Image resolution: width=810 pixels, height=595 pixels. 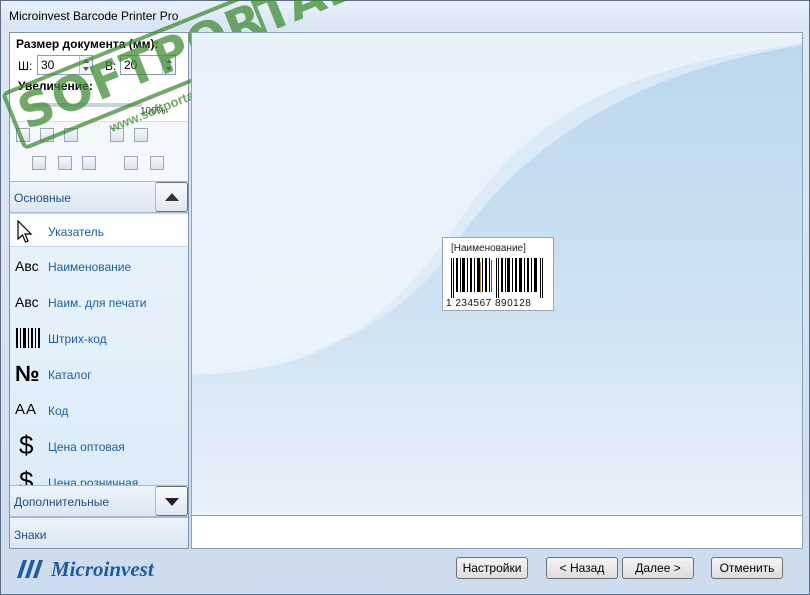 What do you see at coordinates (492, 568) in the screenshot?
I see `settings-button: Настройки` at bounding box center [492, 568].